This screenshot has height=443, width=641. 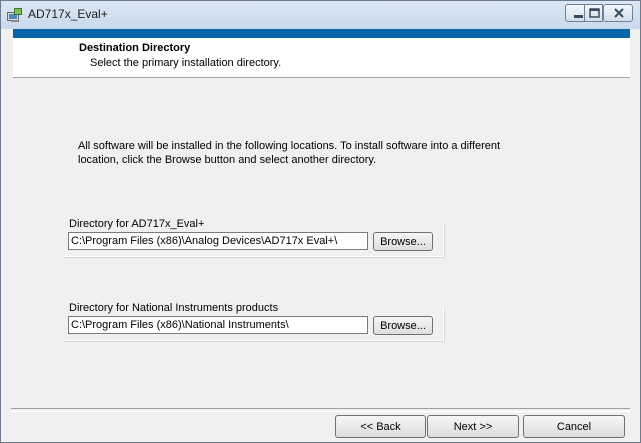 What do you see at coordinates (15, 14) in the screenshot?
I see `installer-icon` at bounding box center [15, 14].